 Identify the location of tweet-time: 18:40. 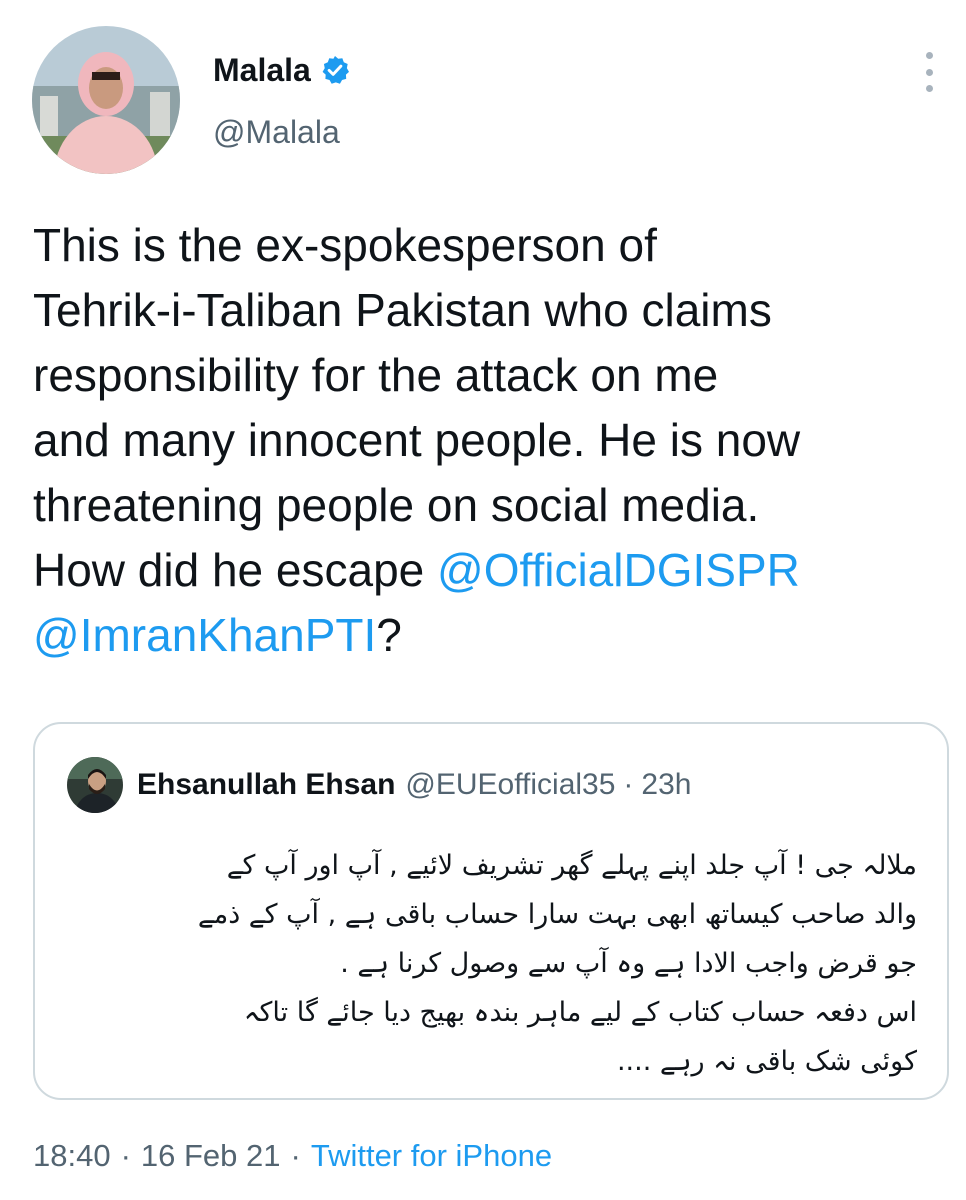
(72, 1156).